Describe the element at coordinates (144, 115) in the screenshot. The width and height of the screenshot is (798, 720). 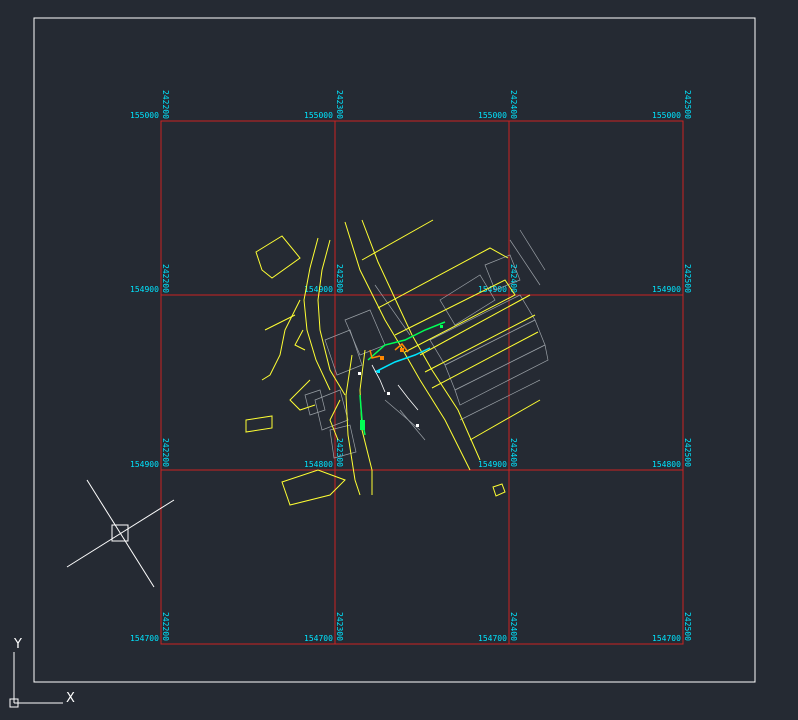
I see `grid-label-top-1: 155000` at that location.